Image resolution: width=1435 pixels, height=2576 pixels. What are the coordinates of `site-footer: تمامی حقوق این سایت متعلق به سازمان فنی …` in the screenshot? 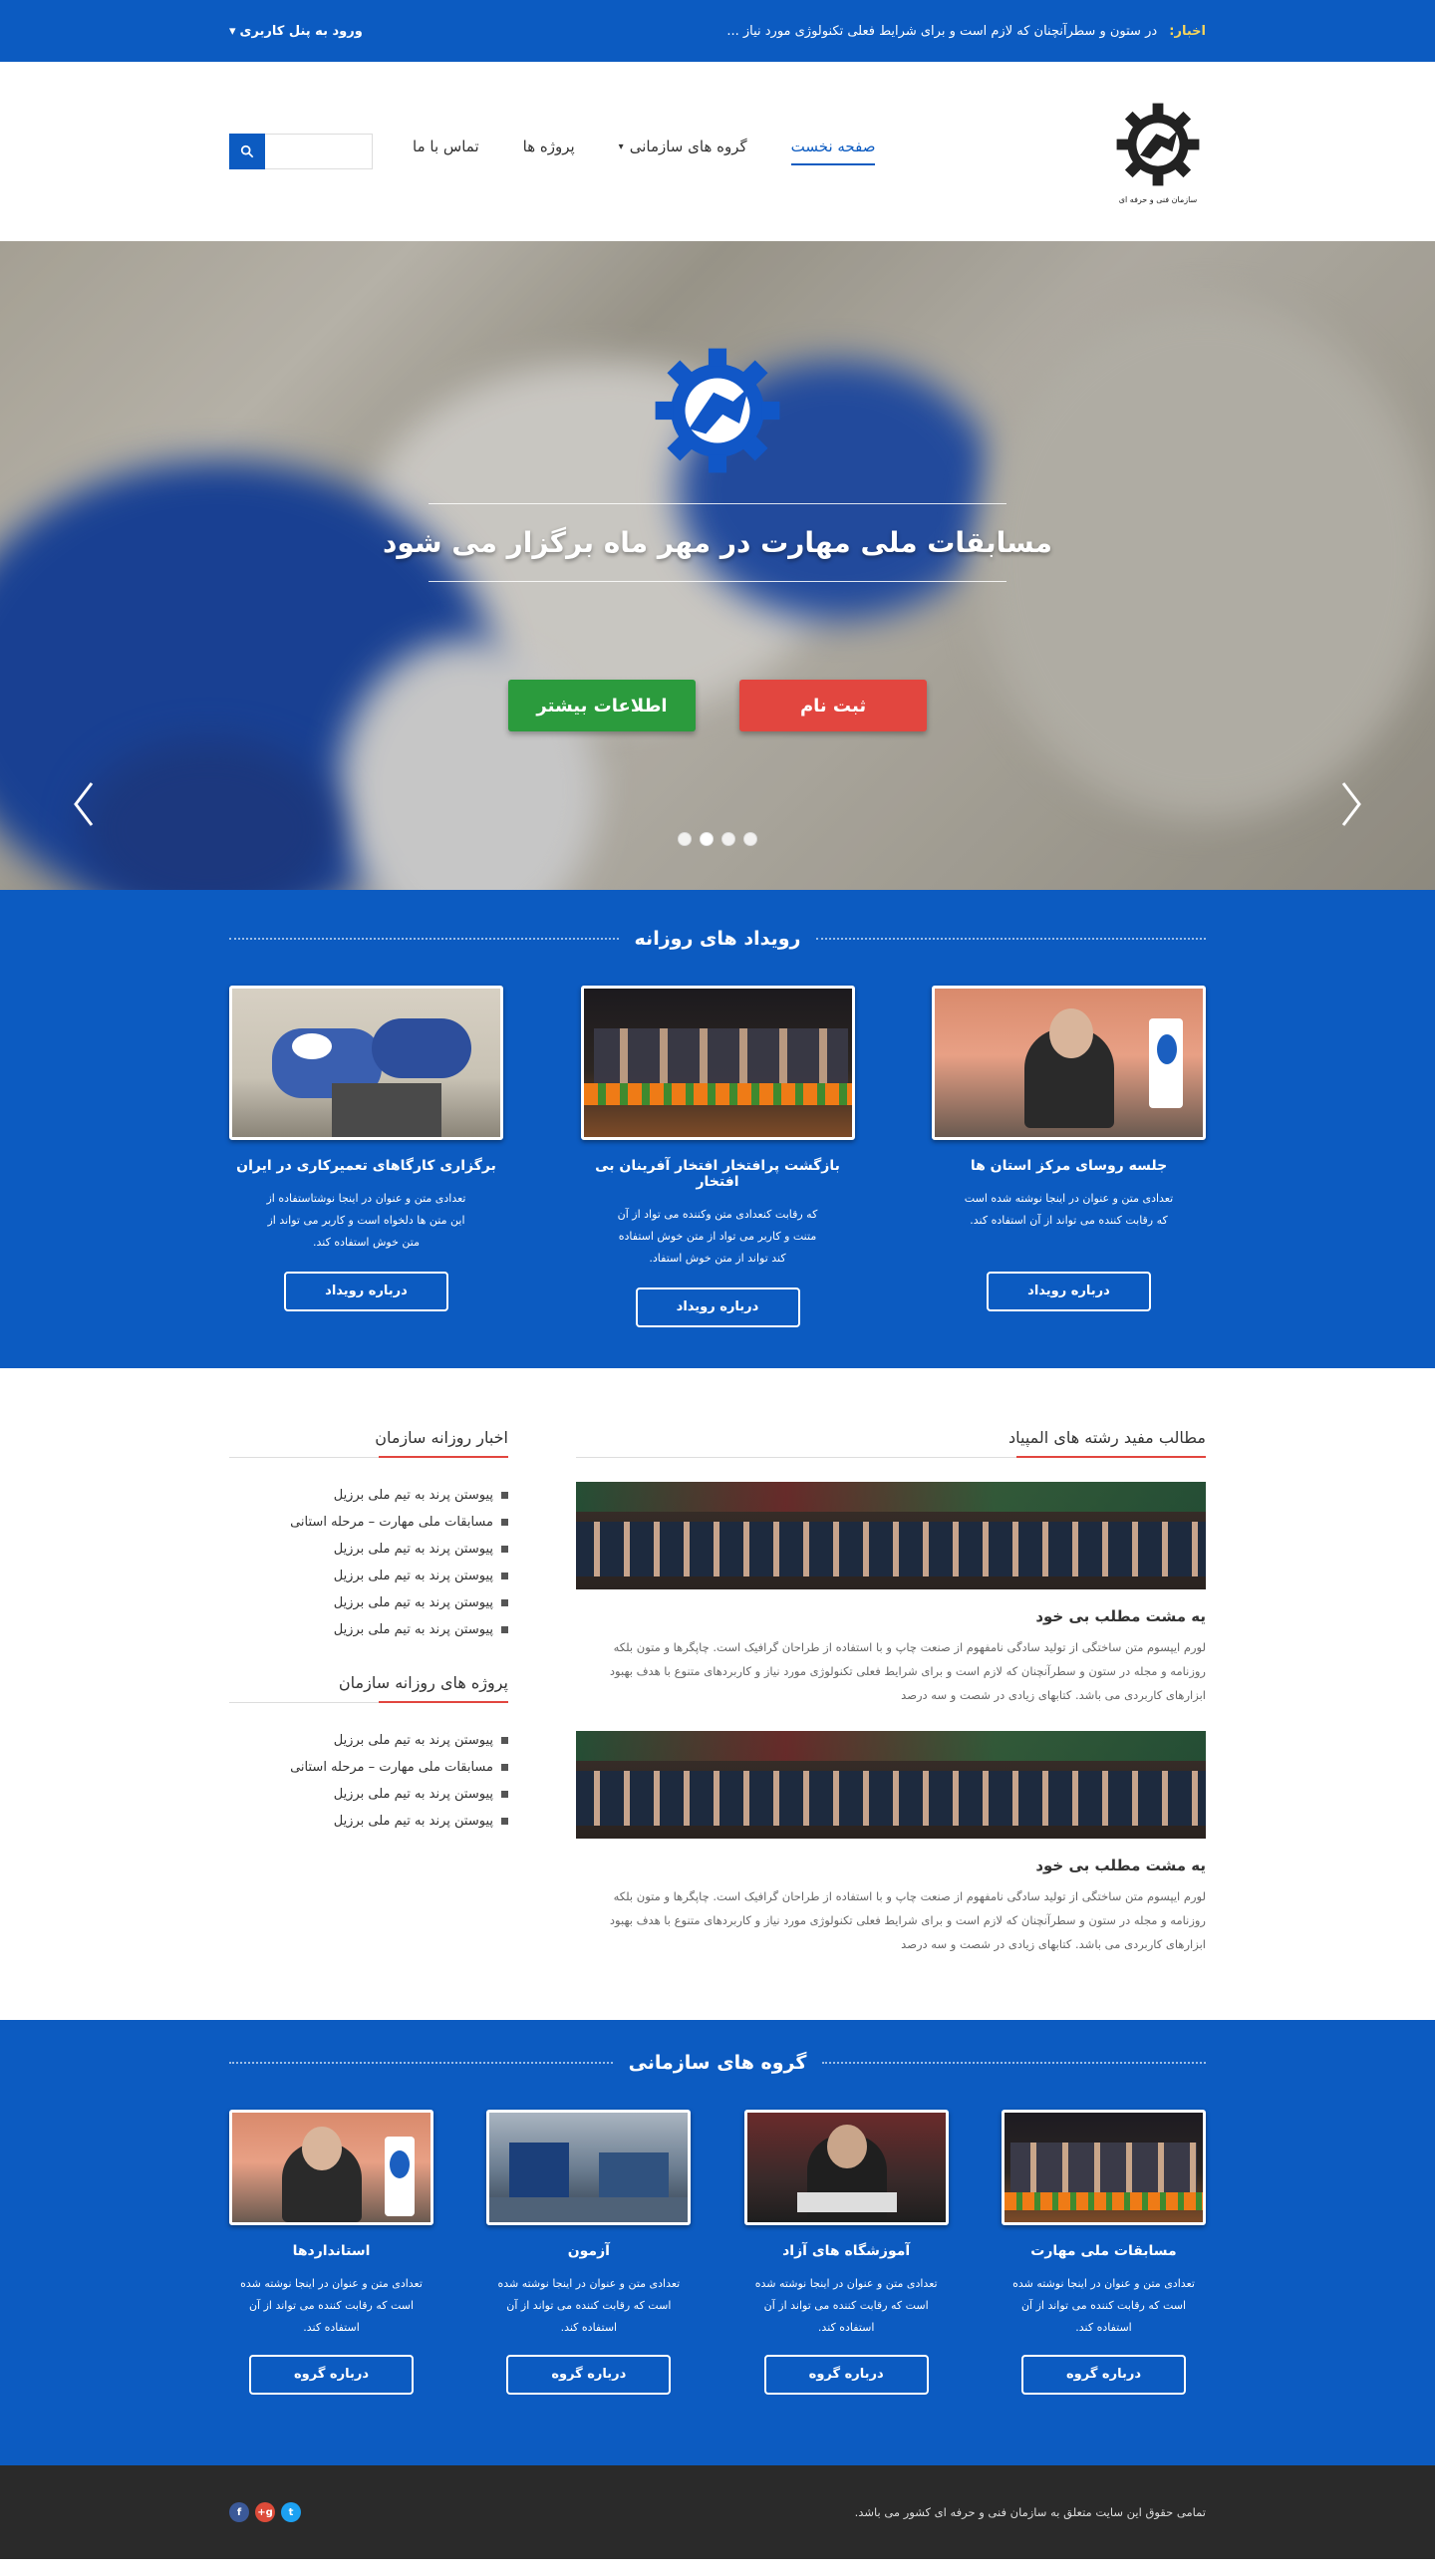 It's located at (717, 2512).